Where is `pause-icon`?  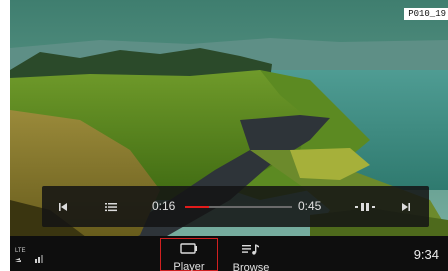
pause-icon is located at coordinates (365, 206).